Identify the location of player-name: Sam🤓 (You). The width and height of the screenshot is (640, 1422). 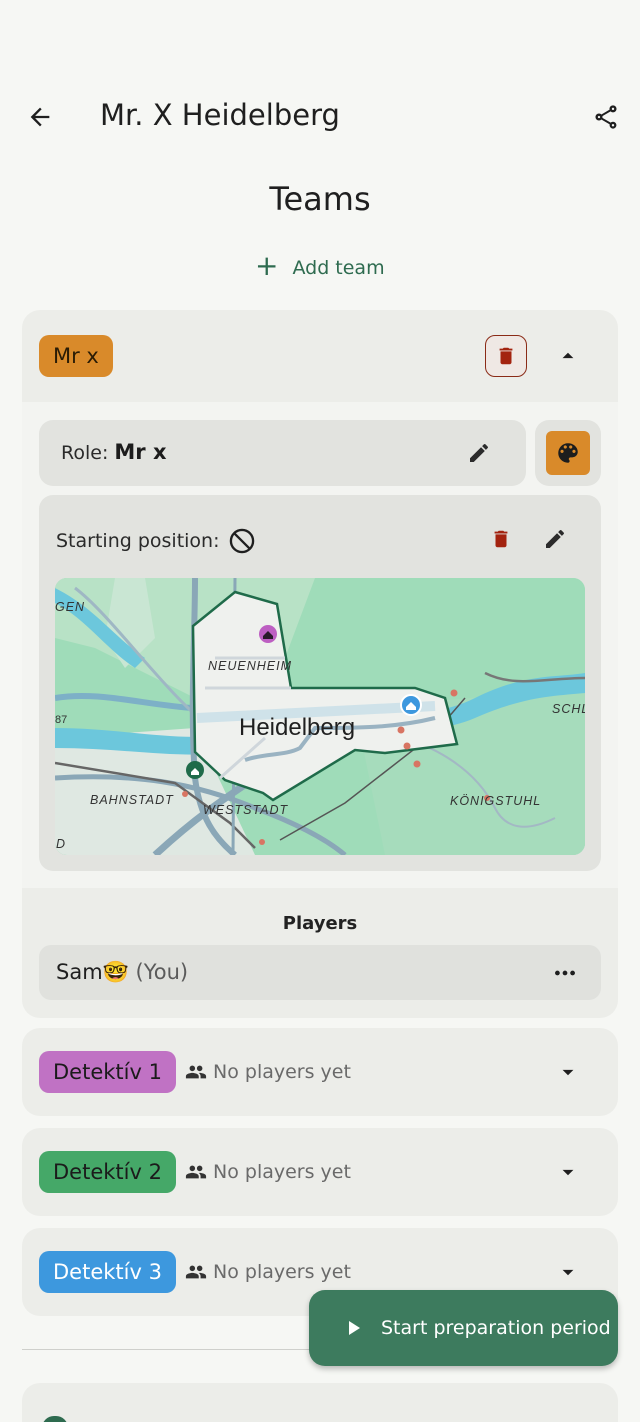
(122, 972).